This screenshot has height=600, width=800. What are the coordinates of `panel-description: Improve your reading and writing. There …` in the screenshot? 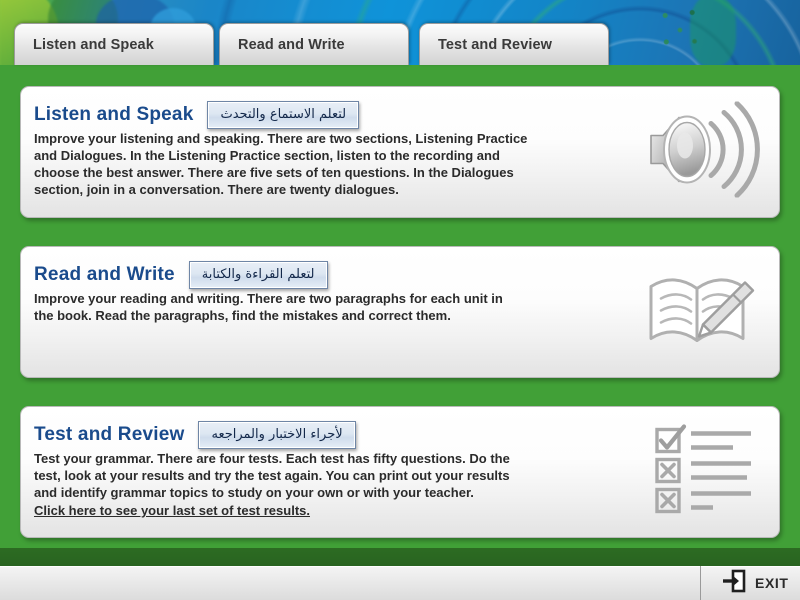 It's located at (314, 307).